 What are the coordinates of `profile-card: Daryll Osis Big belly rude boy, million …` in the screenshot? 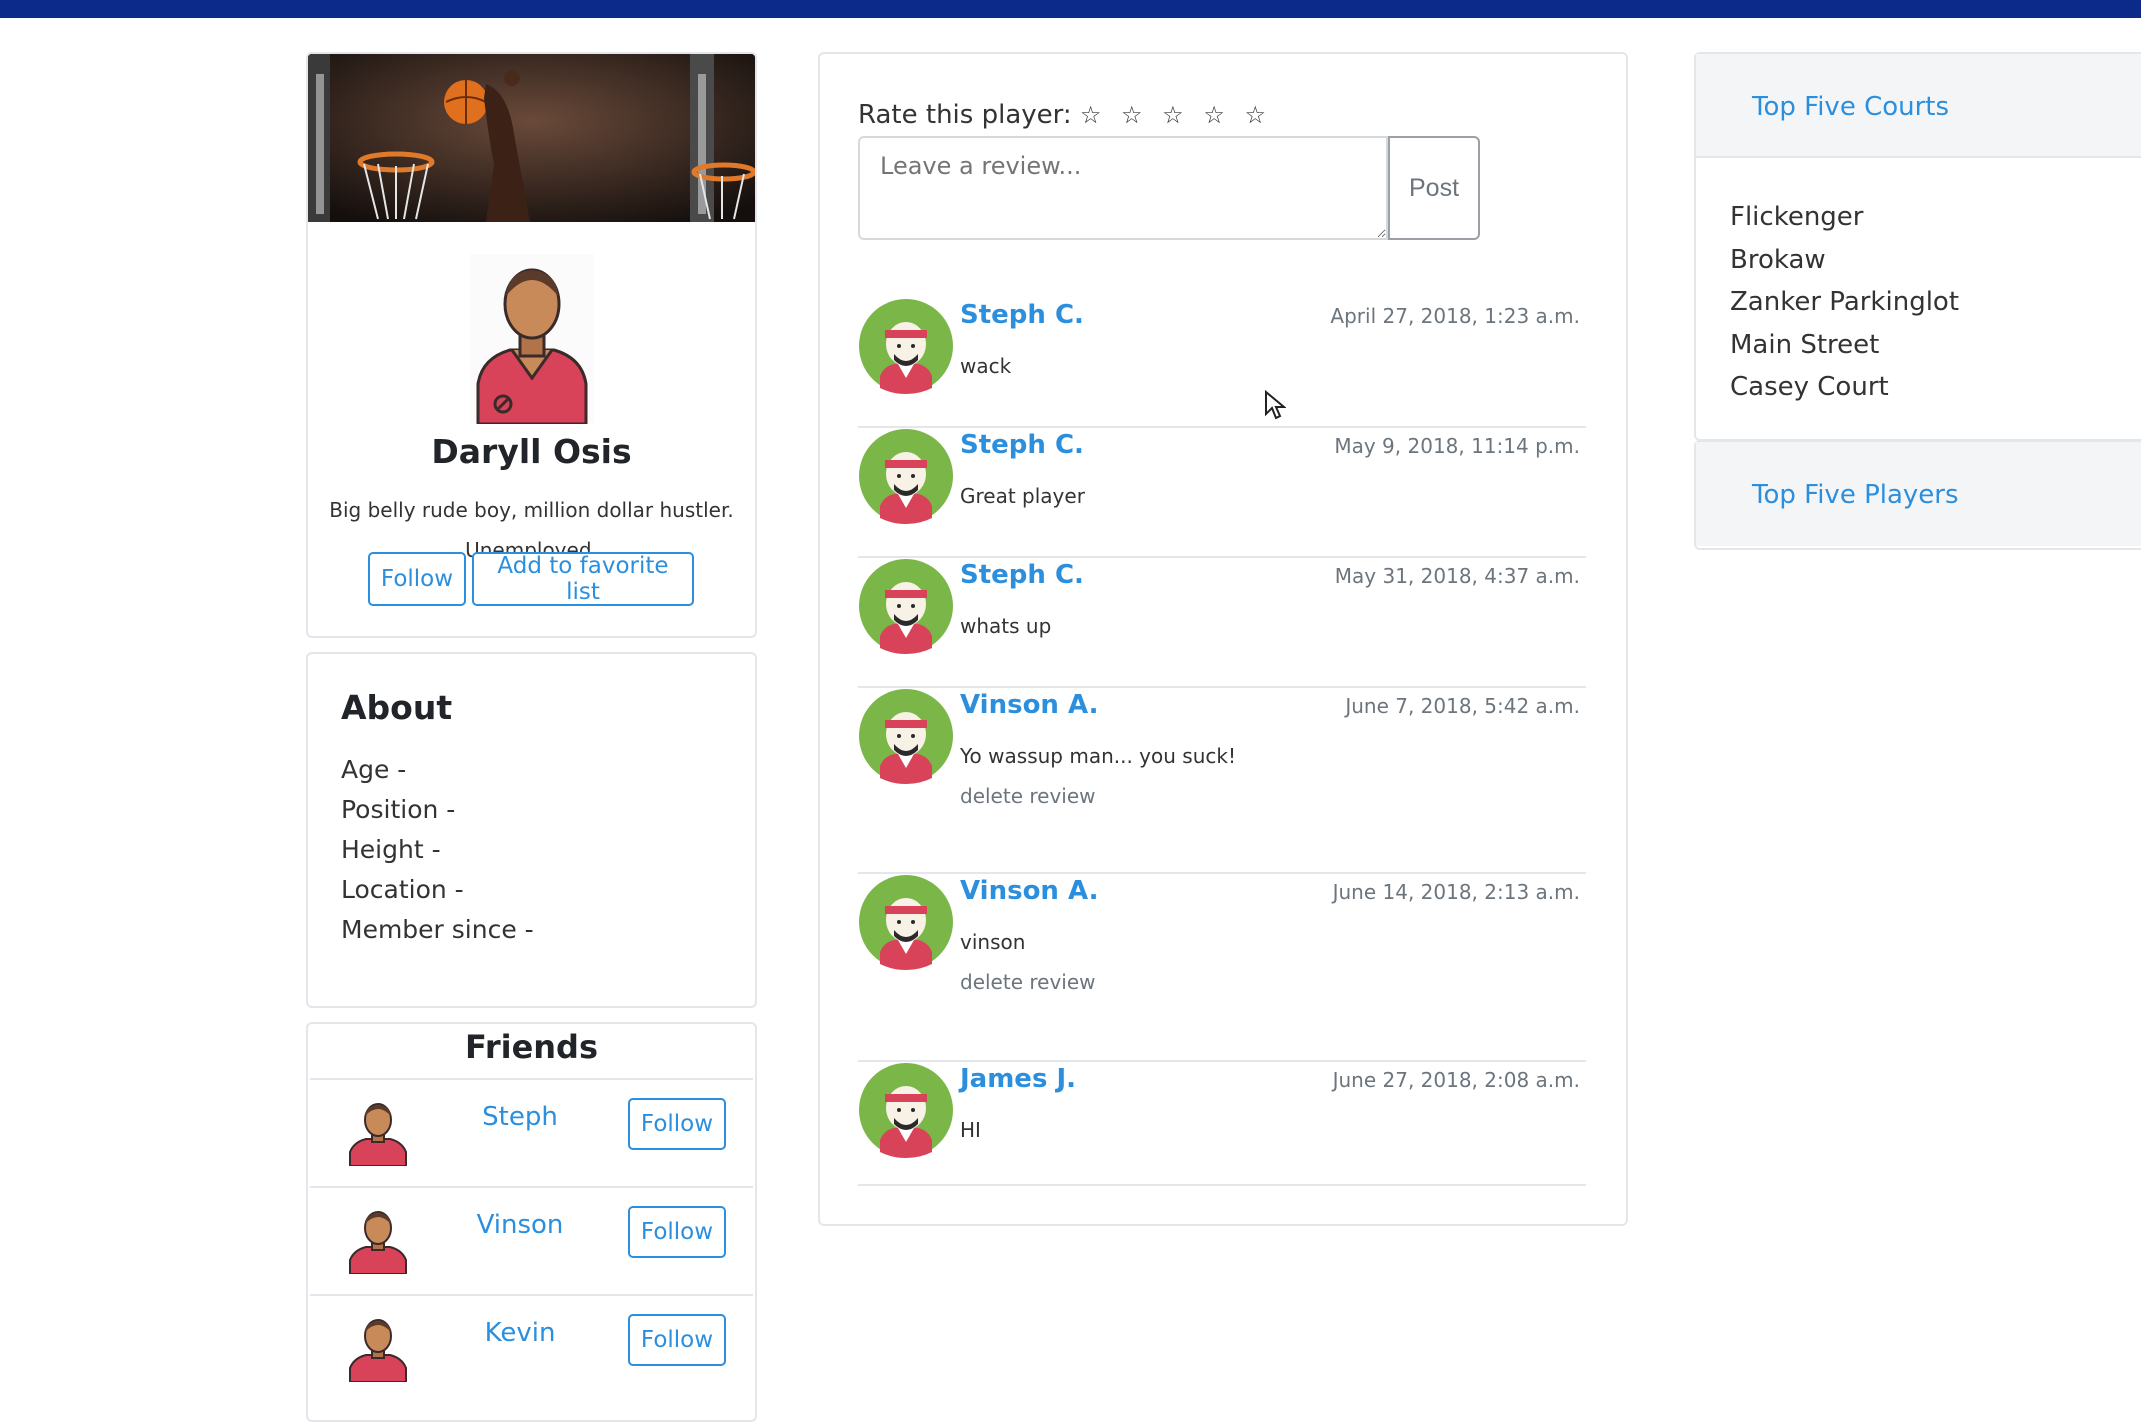 It's located at (531, 345).